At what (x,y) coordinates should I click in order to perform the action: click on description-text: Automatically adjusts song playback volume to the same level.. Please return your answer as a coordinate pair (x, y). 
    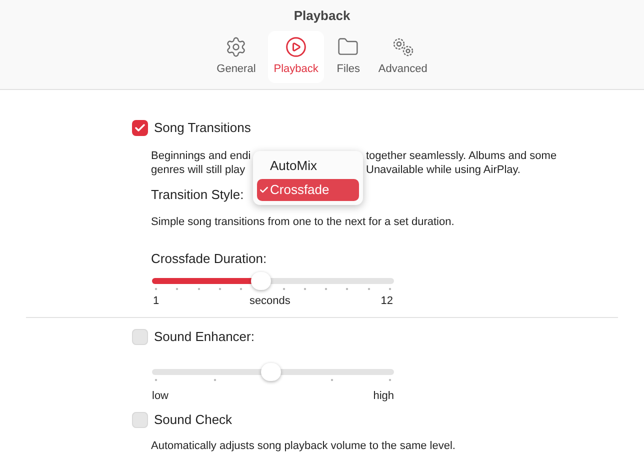
    Looking at the image, I should click on (303, 446).